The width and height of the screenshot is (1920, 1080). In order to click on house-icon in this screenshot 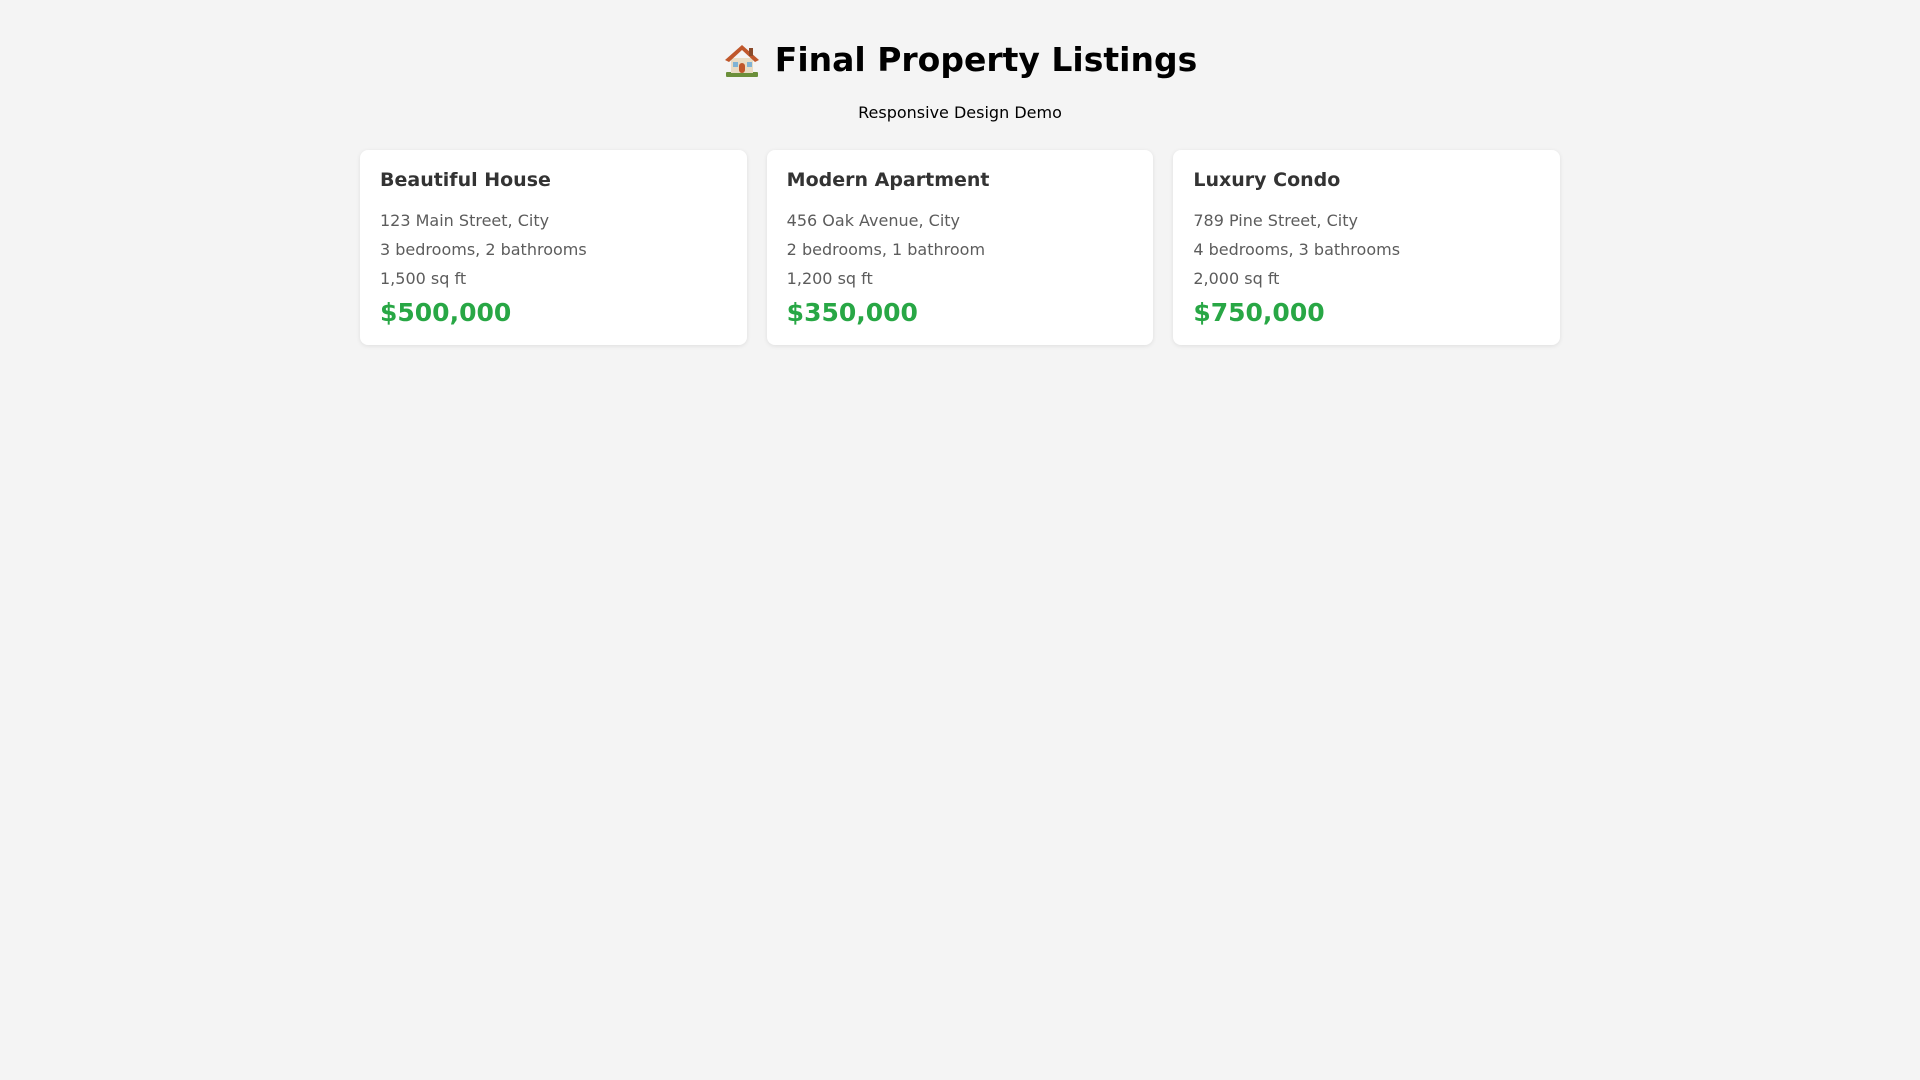, I will do `click(742, 60)`.